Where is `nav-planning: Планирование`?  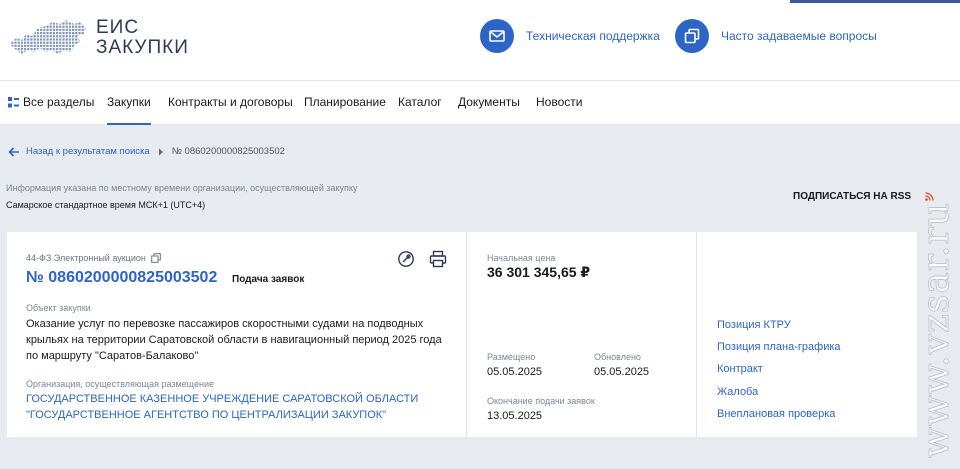
nav-planning: Планирование is located at coordinates (345, 103).